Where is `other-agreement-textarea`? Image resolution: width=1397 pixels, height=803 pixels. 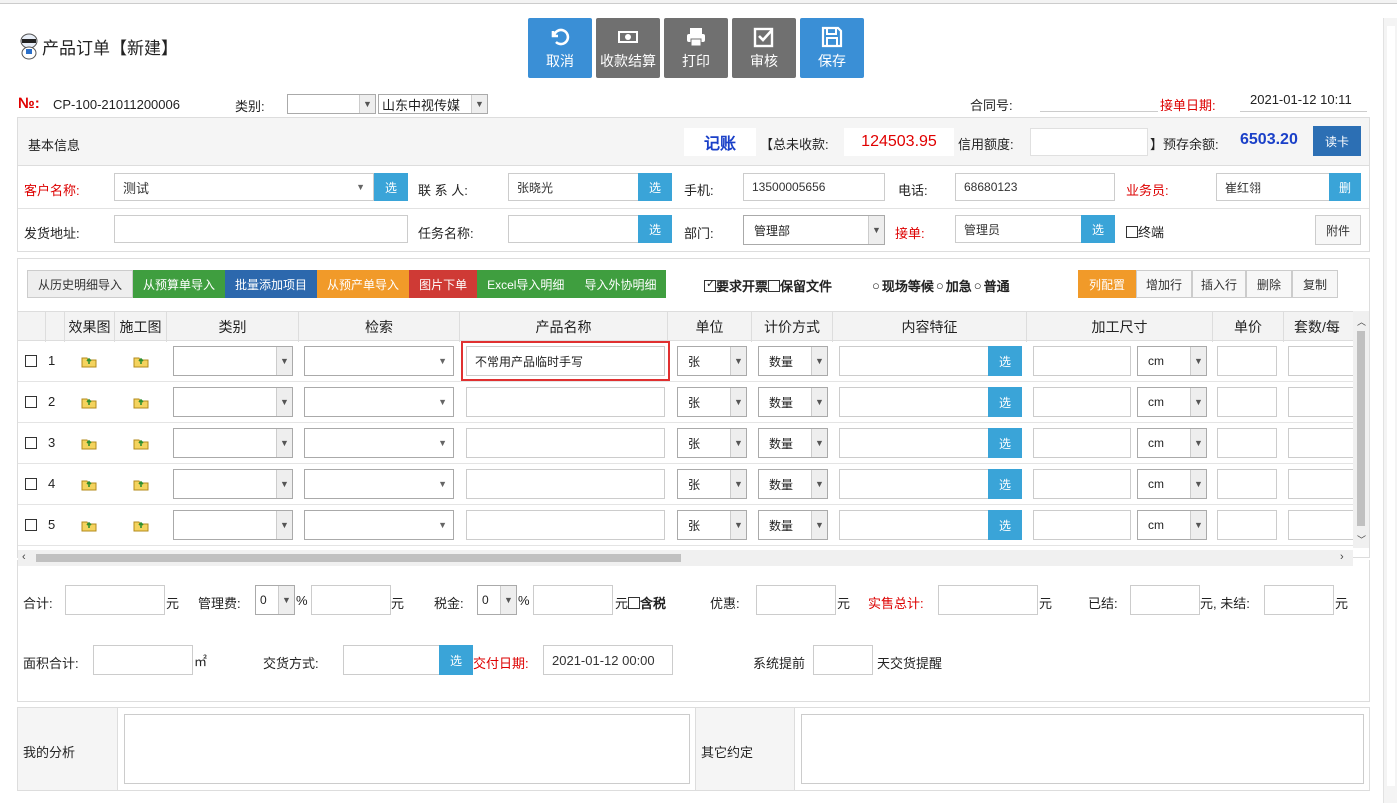 other-agreement-textarea is located at coordinates (1082, 749).